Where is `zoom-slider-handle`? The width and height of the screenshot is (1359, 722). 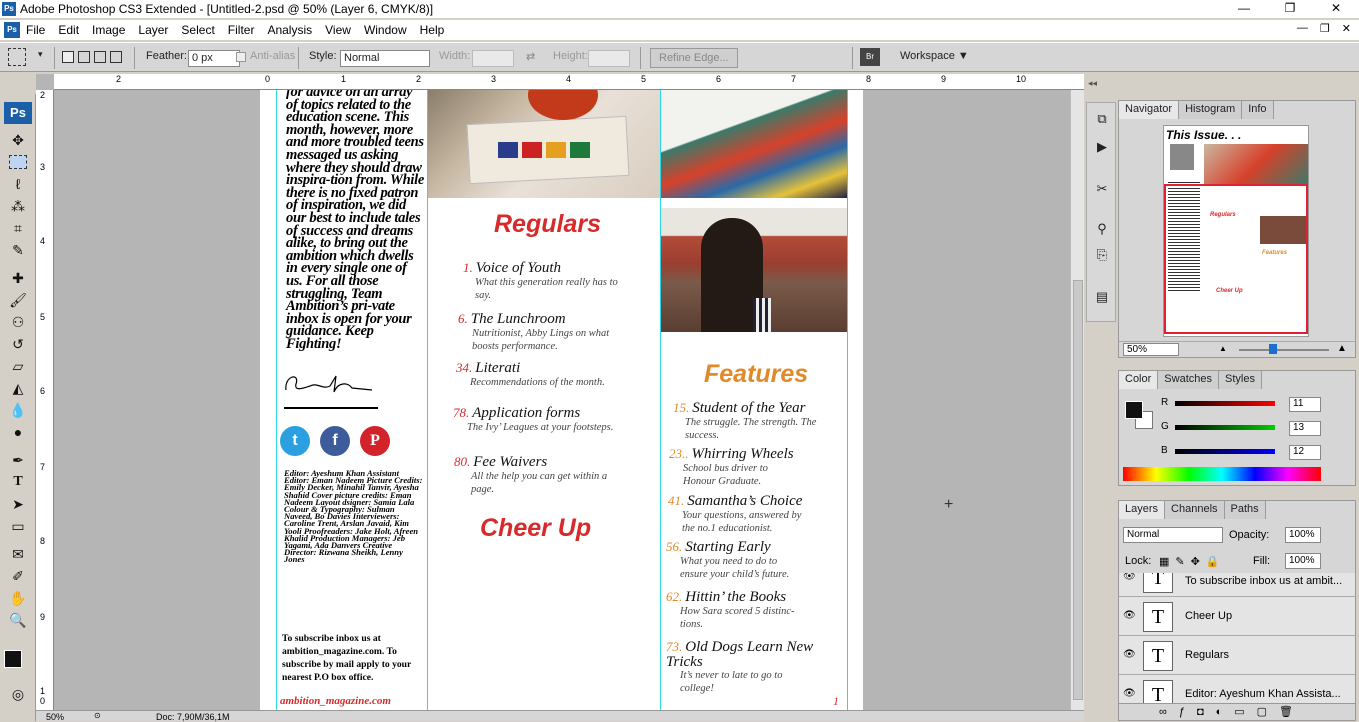
zoom-slider-handle is located at coordinates (1273, 349).